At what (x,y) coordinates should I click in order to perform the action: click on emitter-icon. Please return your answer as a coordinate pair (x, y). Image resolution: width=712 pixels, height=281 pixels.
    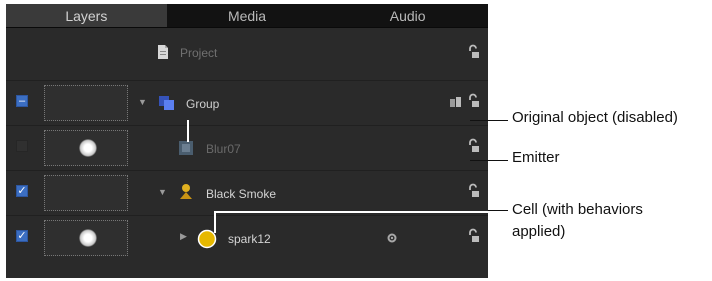
    Looking at the image, I should click on (186, 148).